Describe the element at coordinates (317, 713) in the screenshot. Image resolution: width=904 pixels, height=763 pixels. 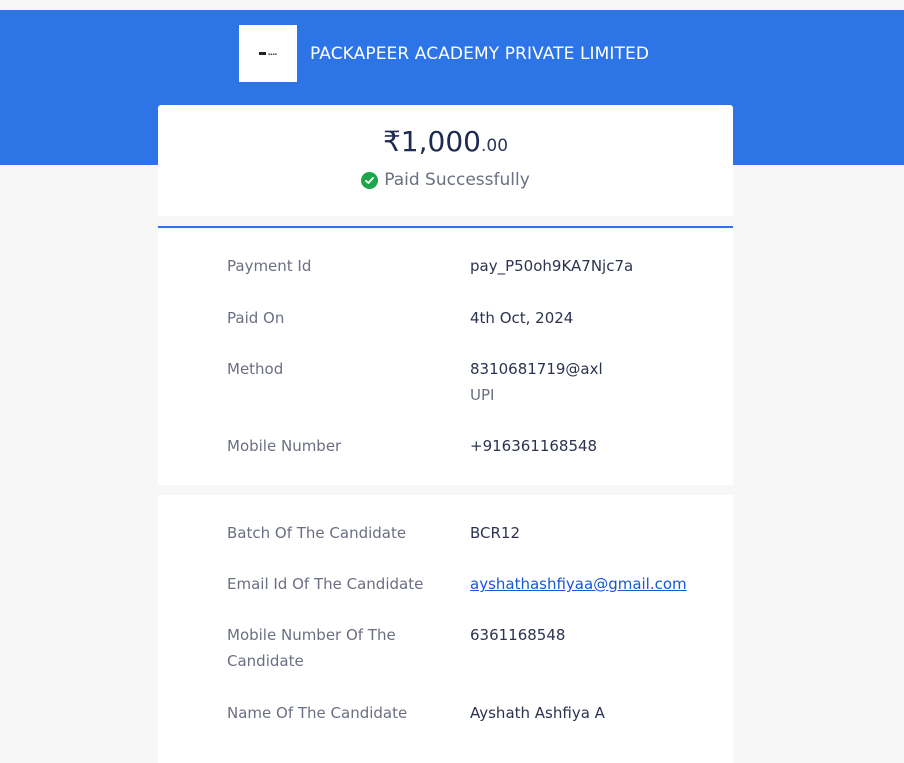
I see `detail-label: Name Of The Candidate` at that location.